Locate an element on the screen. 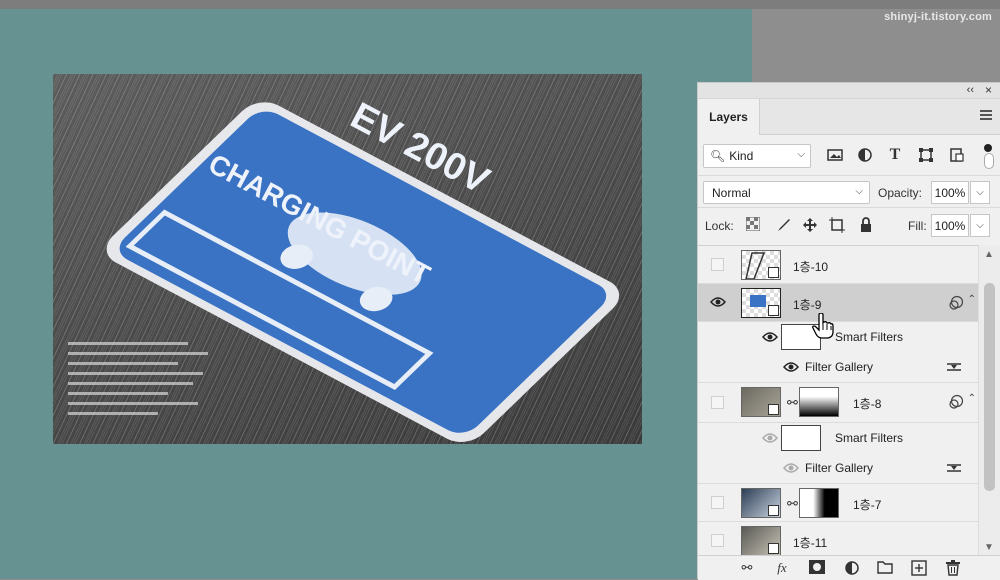  panel-tabbar: Layers is located at coordinates (849, 117).